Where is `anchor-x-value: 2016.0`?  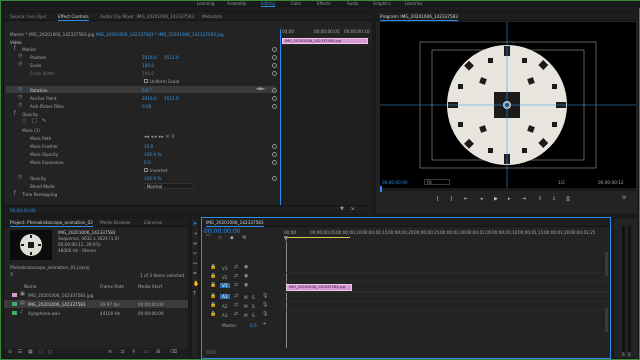
anchor-x-value: 2016.0 is located at coordinates (149, 98).